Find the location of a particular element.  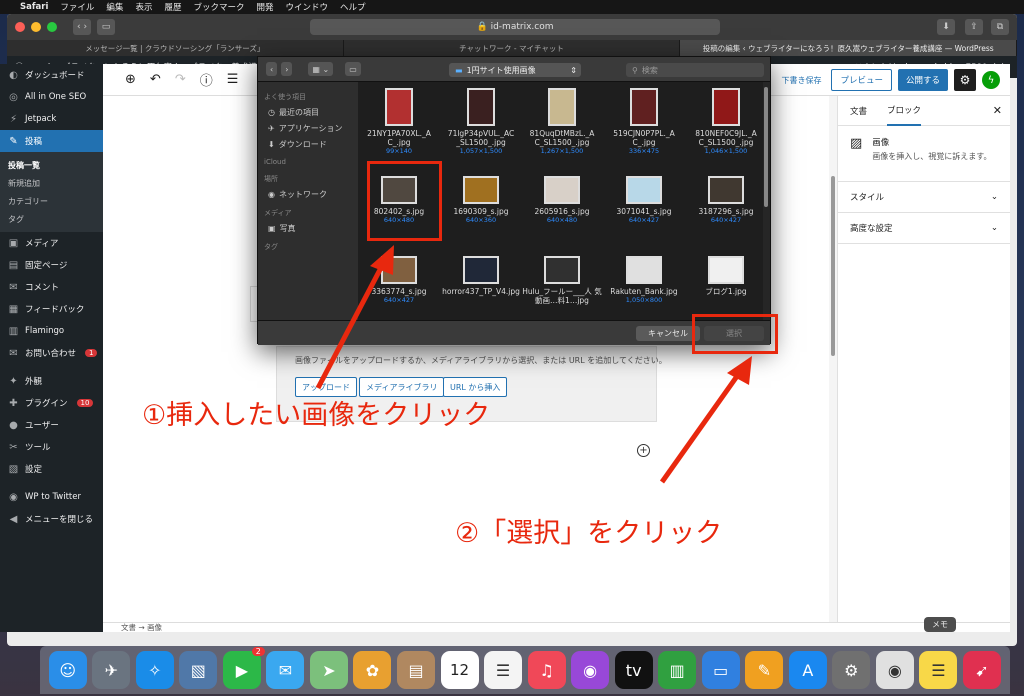

dock-glyph: ☺ is located at coordinates (68, 670).